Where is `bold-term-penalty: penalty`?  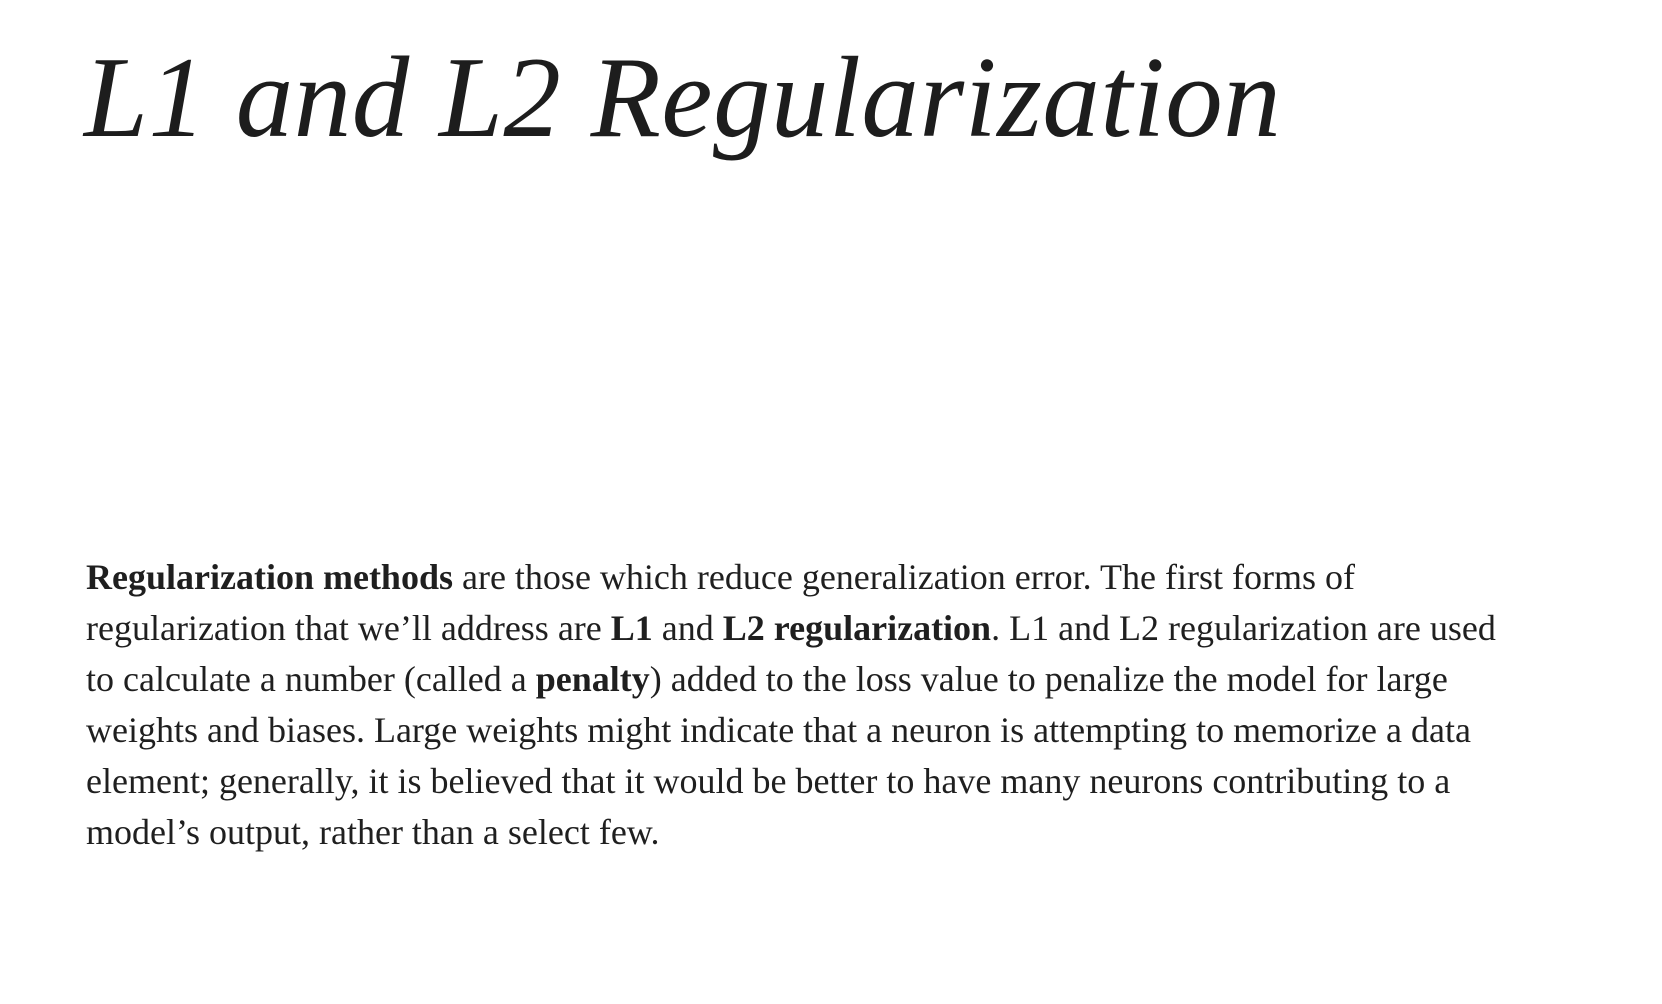 bold-term-penalty: penalty is located at coordinates (592, 679).